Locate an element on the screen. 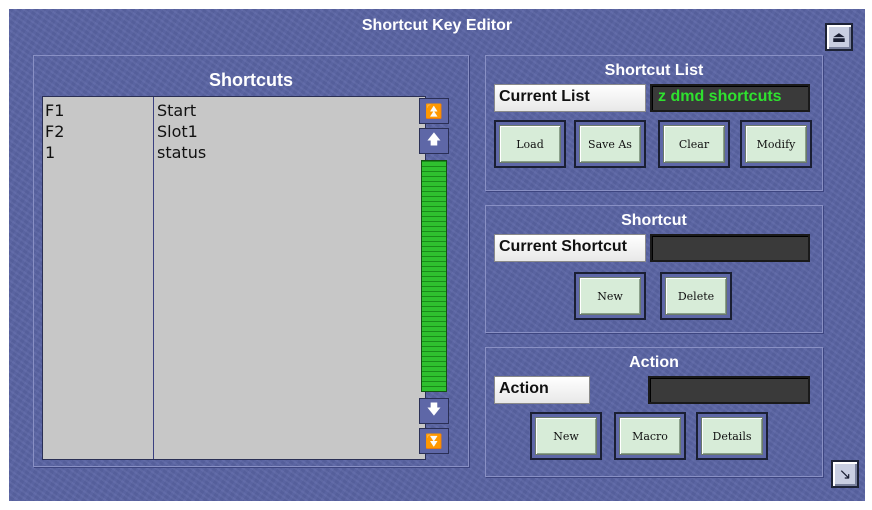  save-as-button-label: Save As is located at coordinates (610, 144).